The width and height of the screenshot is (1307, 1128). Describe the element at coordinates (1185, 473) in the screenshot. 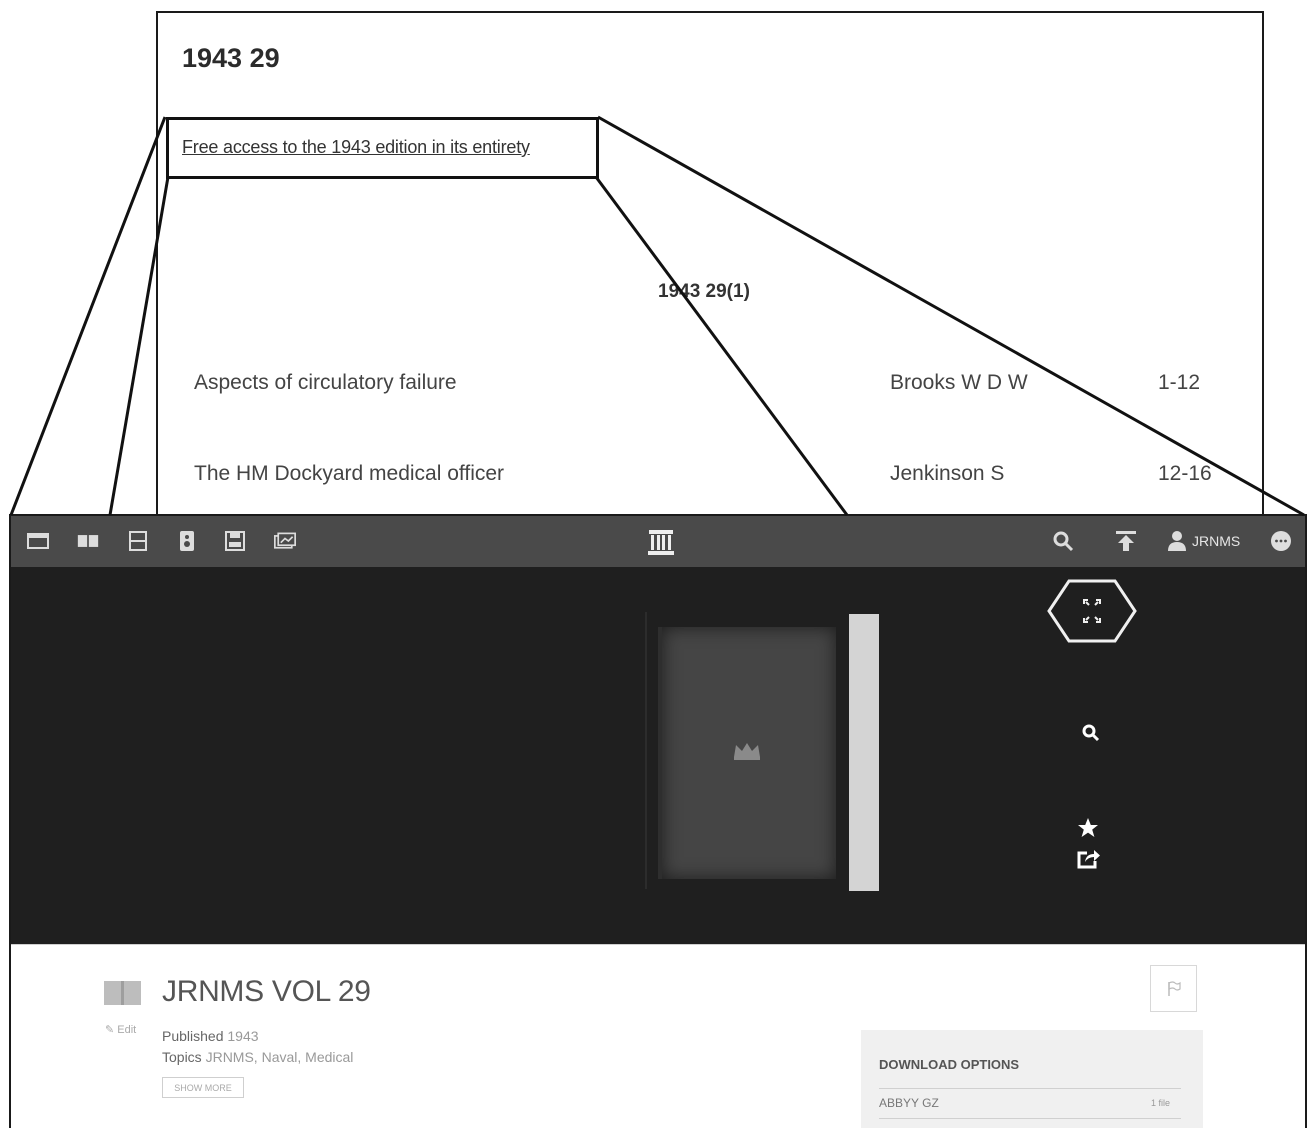

I see `article-pages: 12-16` at that location.